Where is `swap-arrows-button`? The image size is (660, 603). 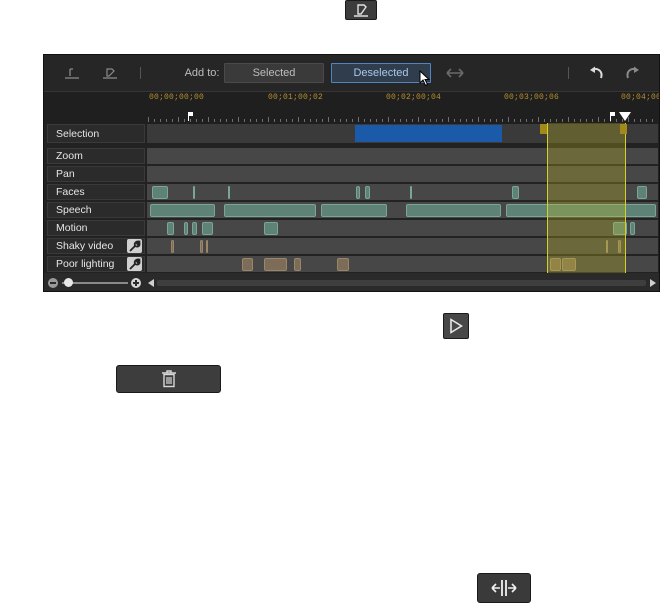 swap-arrows-button is located at coordinates (455, 73).